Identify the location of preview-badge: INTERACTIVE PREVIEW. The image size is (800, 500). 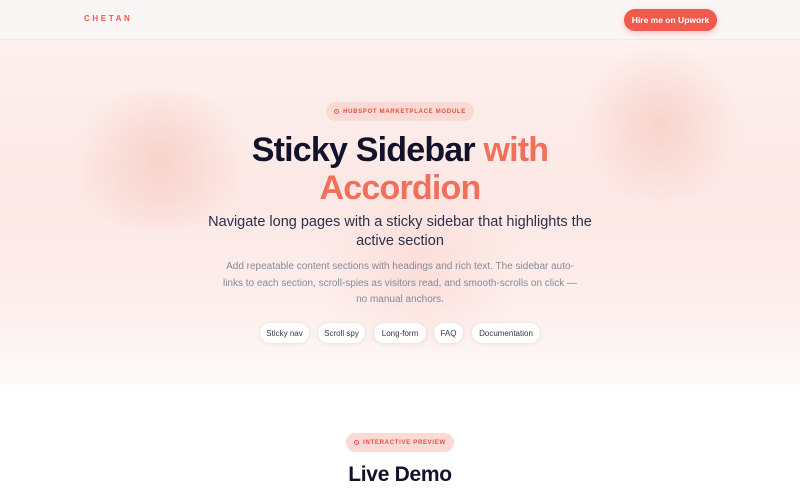
(400, 442).